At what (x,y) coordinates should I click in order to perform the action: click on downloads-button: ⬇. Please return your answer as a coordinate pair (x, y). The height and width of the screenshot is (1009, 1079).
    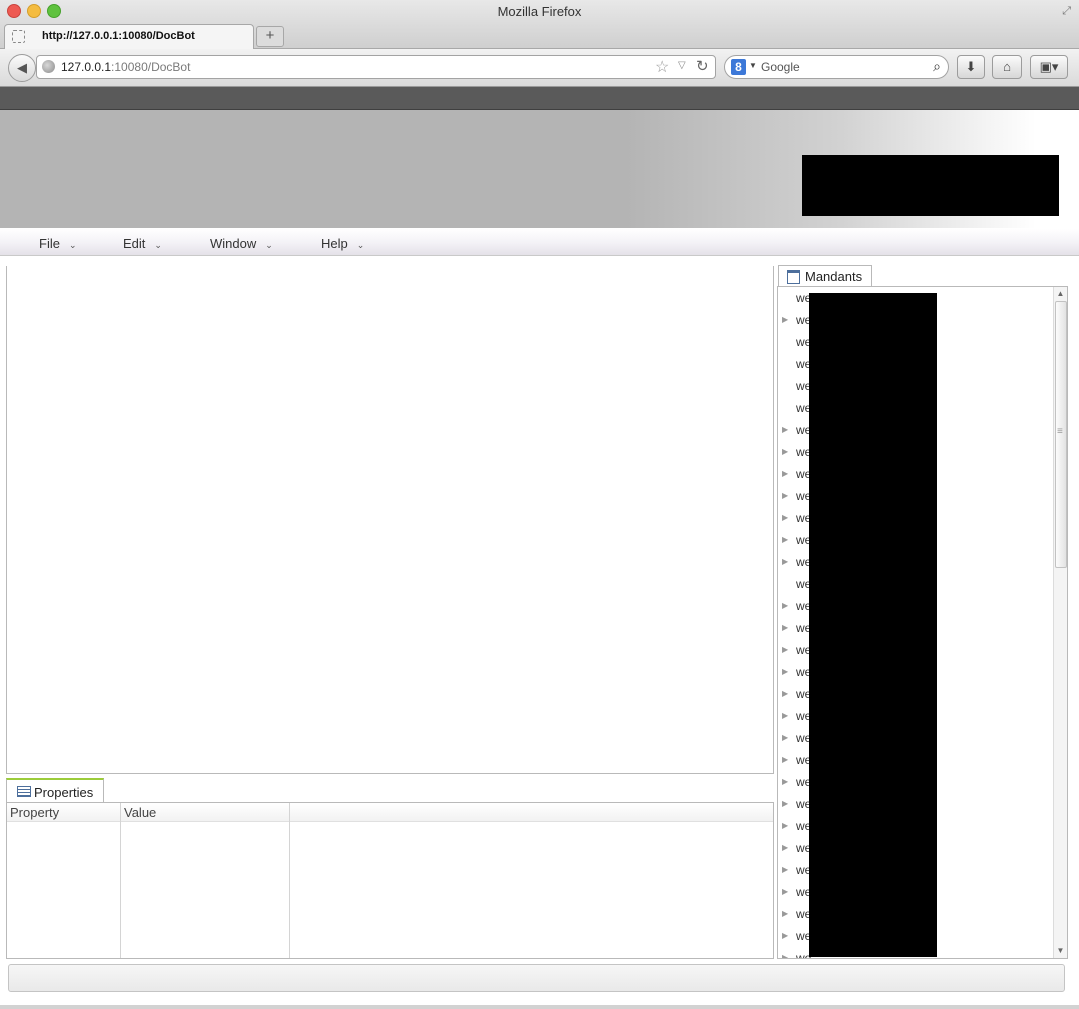
    Looking at the image, I should click on (971, 67).